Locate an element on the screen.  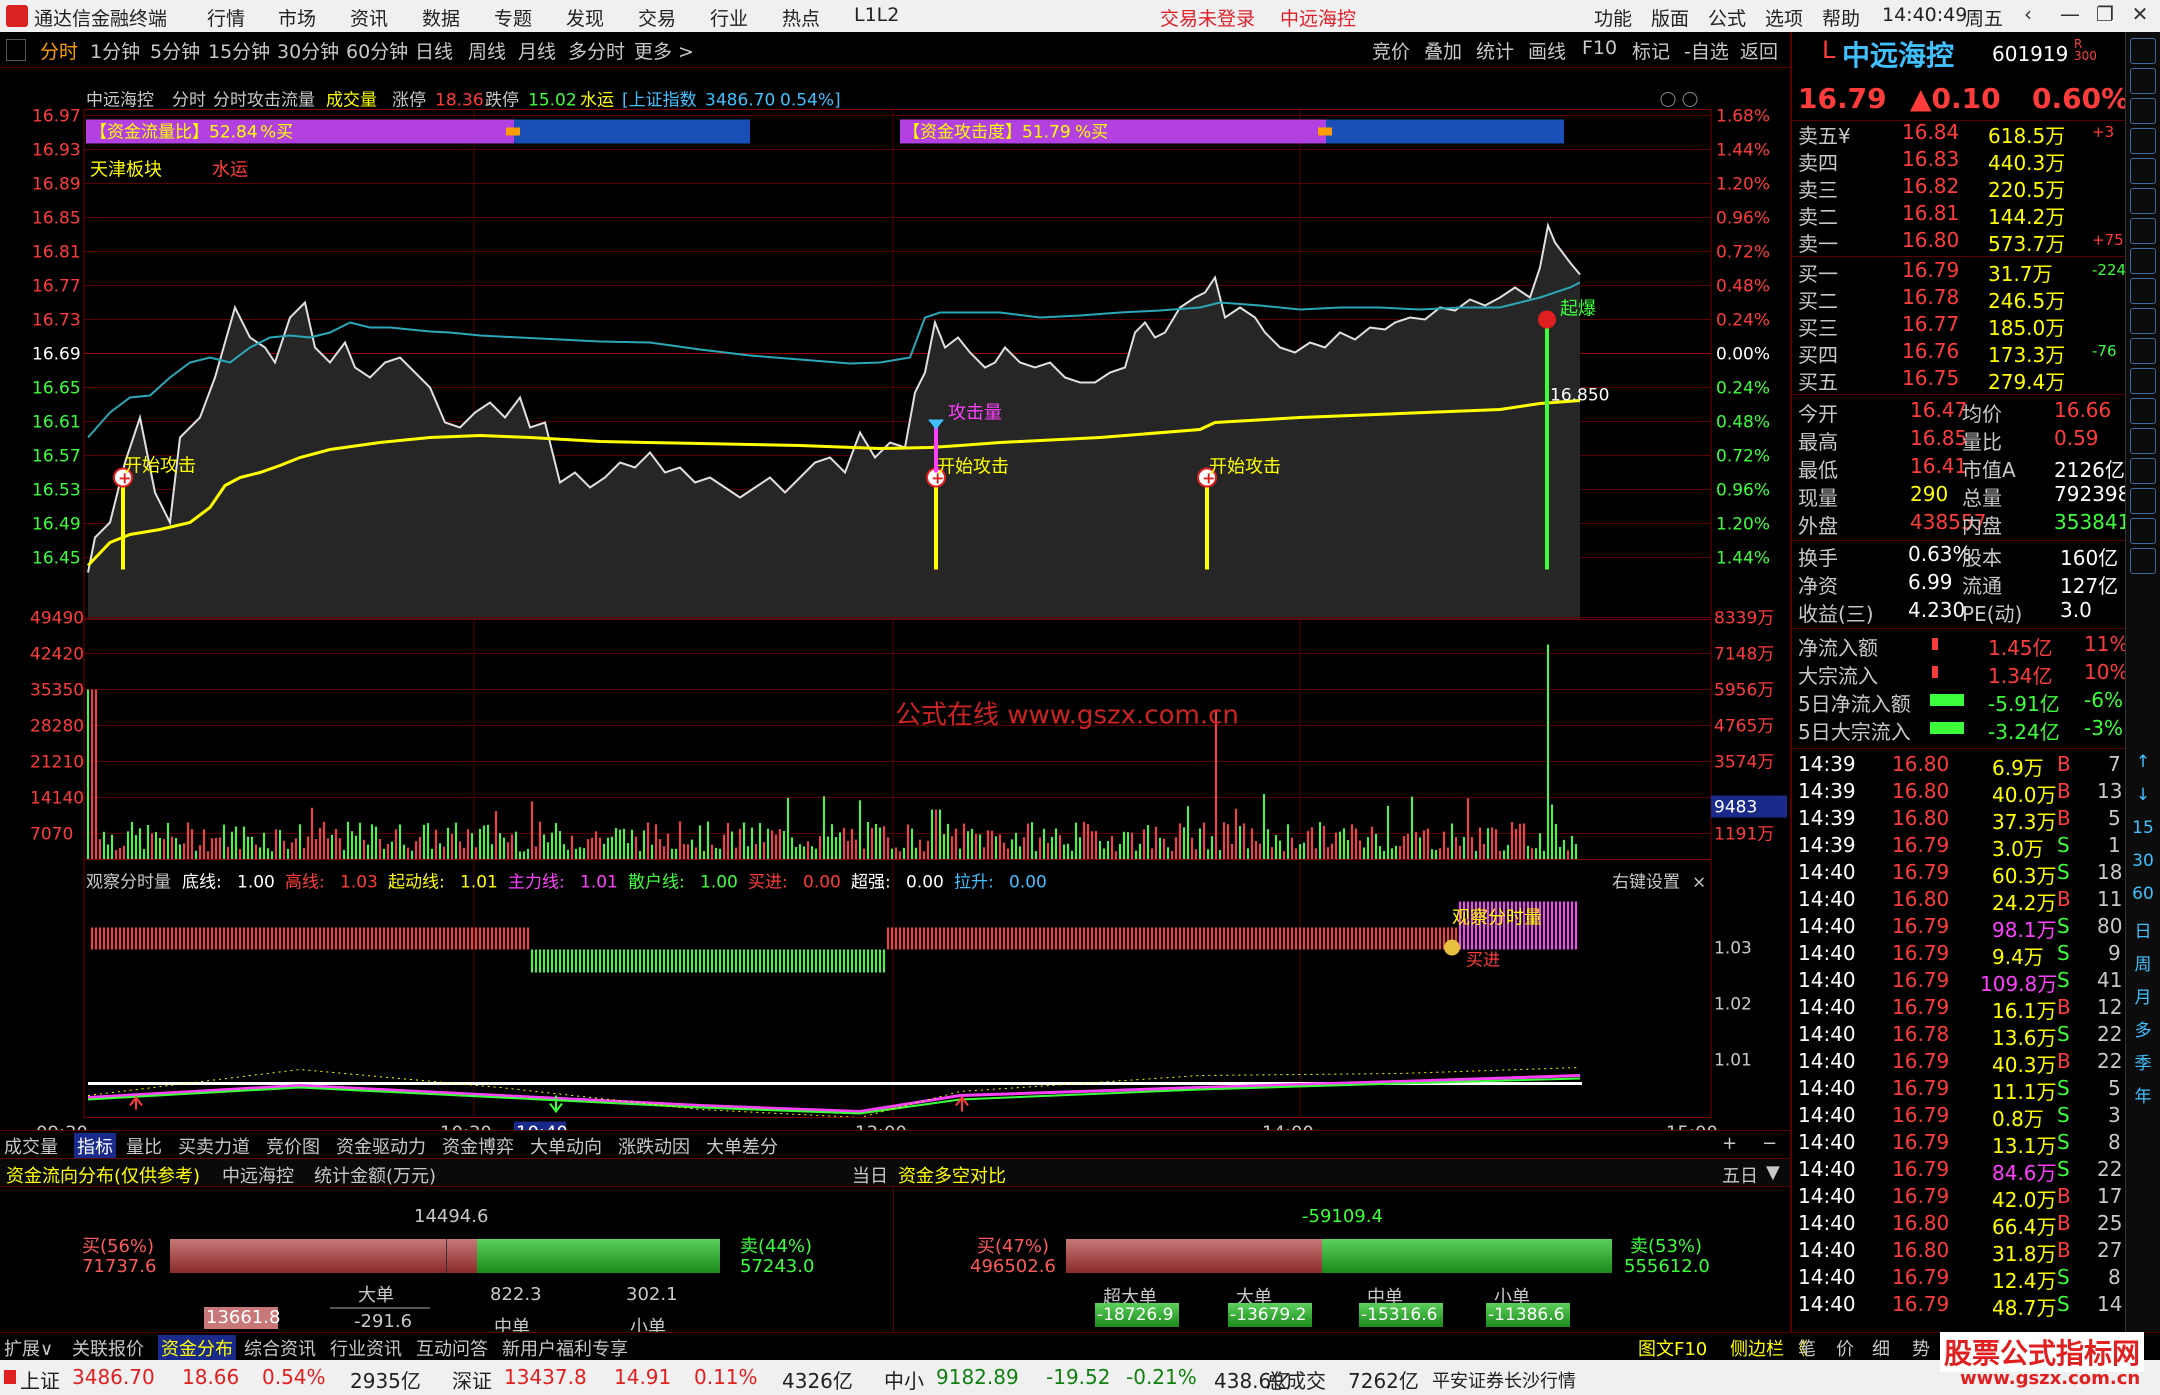
menu-item: 选项 is located at coordinates (1784, 17).